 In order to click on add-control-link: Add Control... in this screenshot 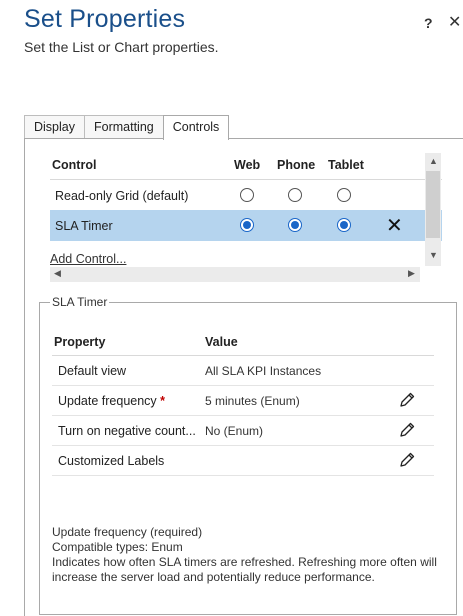, I will do `click(88, 259)`.